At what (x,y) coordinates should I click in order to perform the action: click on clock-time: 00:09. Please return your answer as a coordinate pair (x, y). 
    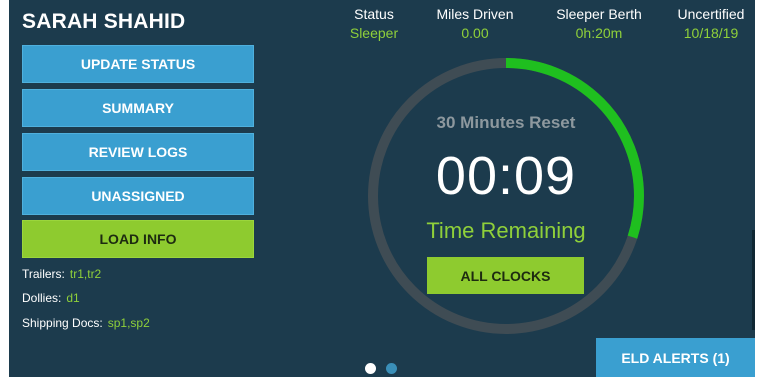
    Looking at the image, I should click on (506, 176).